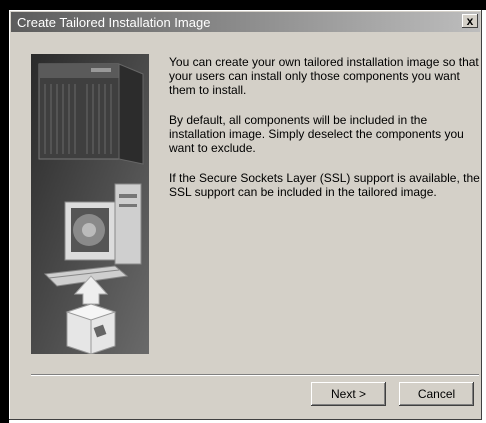 The height and width of the screenshot is (423, 486). Describe the element at coordinates (243, 5) in the screenshot. I see `top-border` at that location.